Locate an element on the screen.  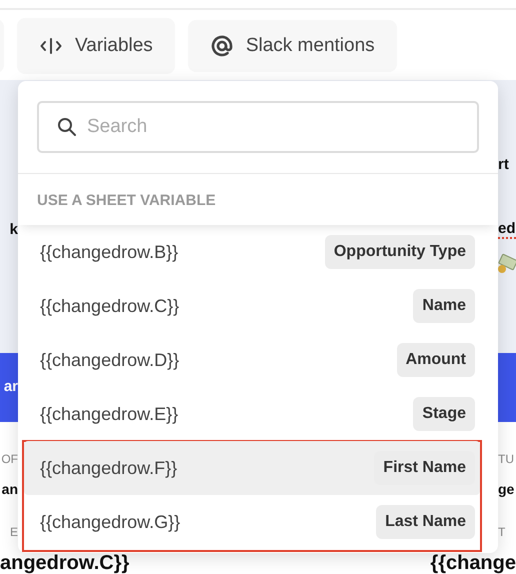
column-tag: Name is located at coordinates (444, 306).